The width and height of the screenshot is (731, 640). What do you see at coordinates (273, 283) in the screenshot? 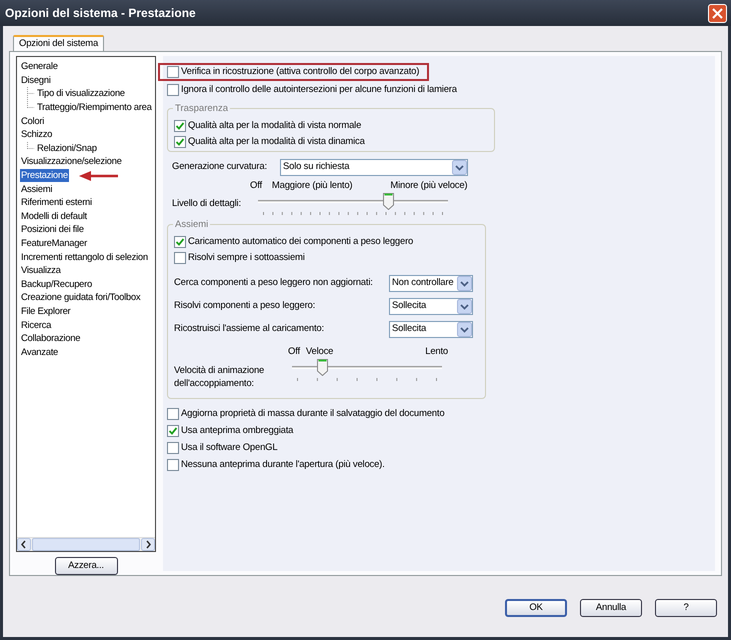
I see `field-label: Cerca componenti a peso leggero non aggiornati:` at bounding box center [273, 283].